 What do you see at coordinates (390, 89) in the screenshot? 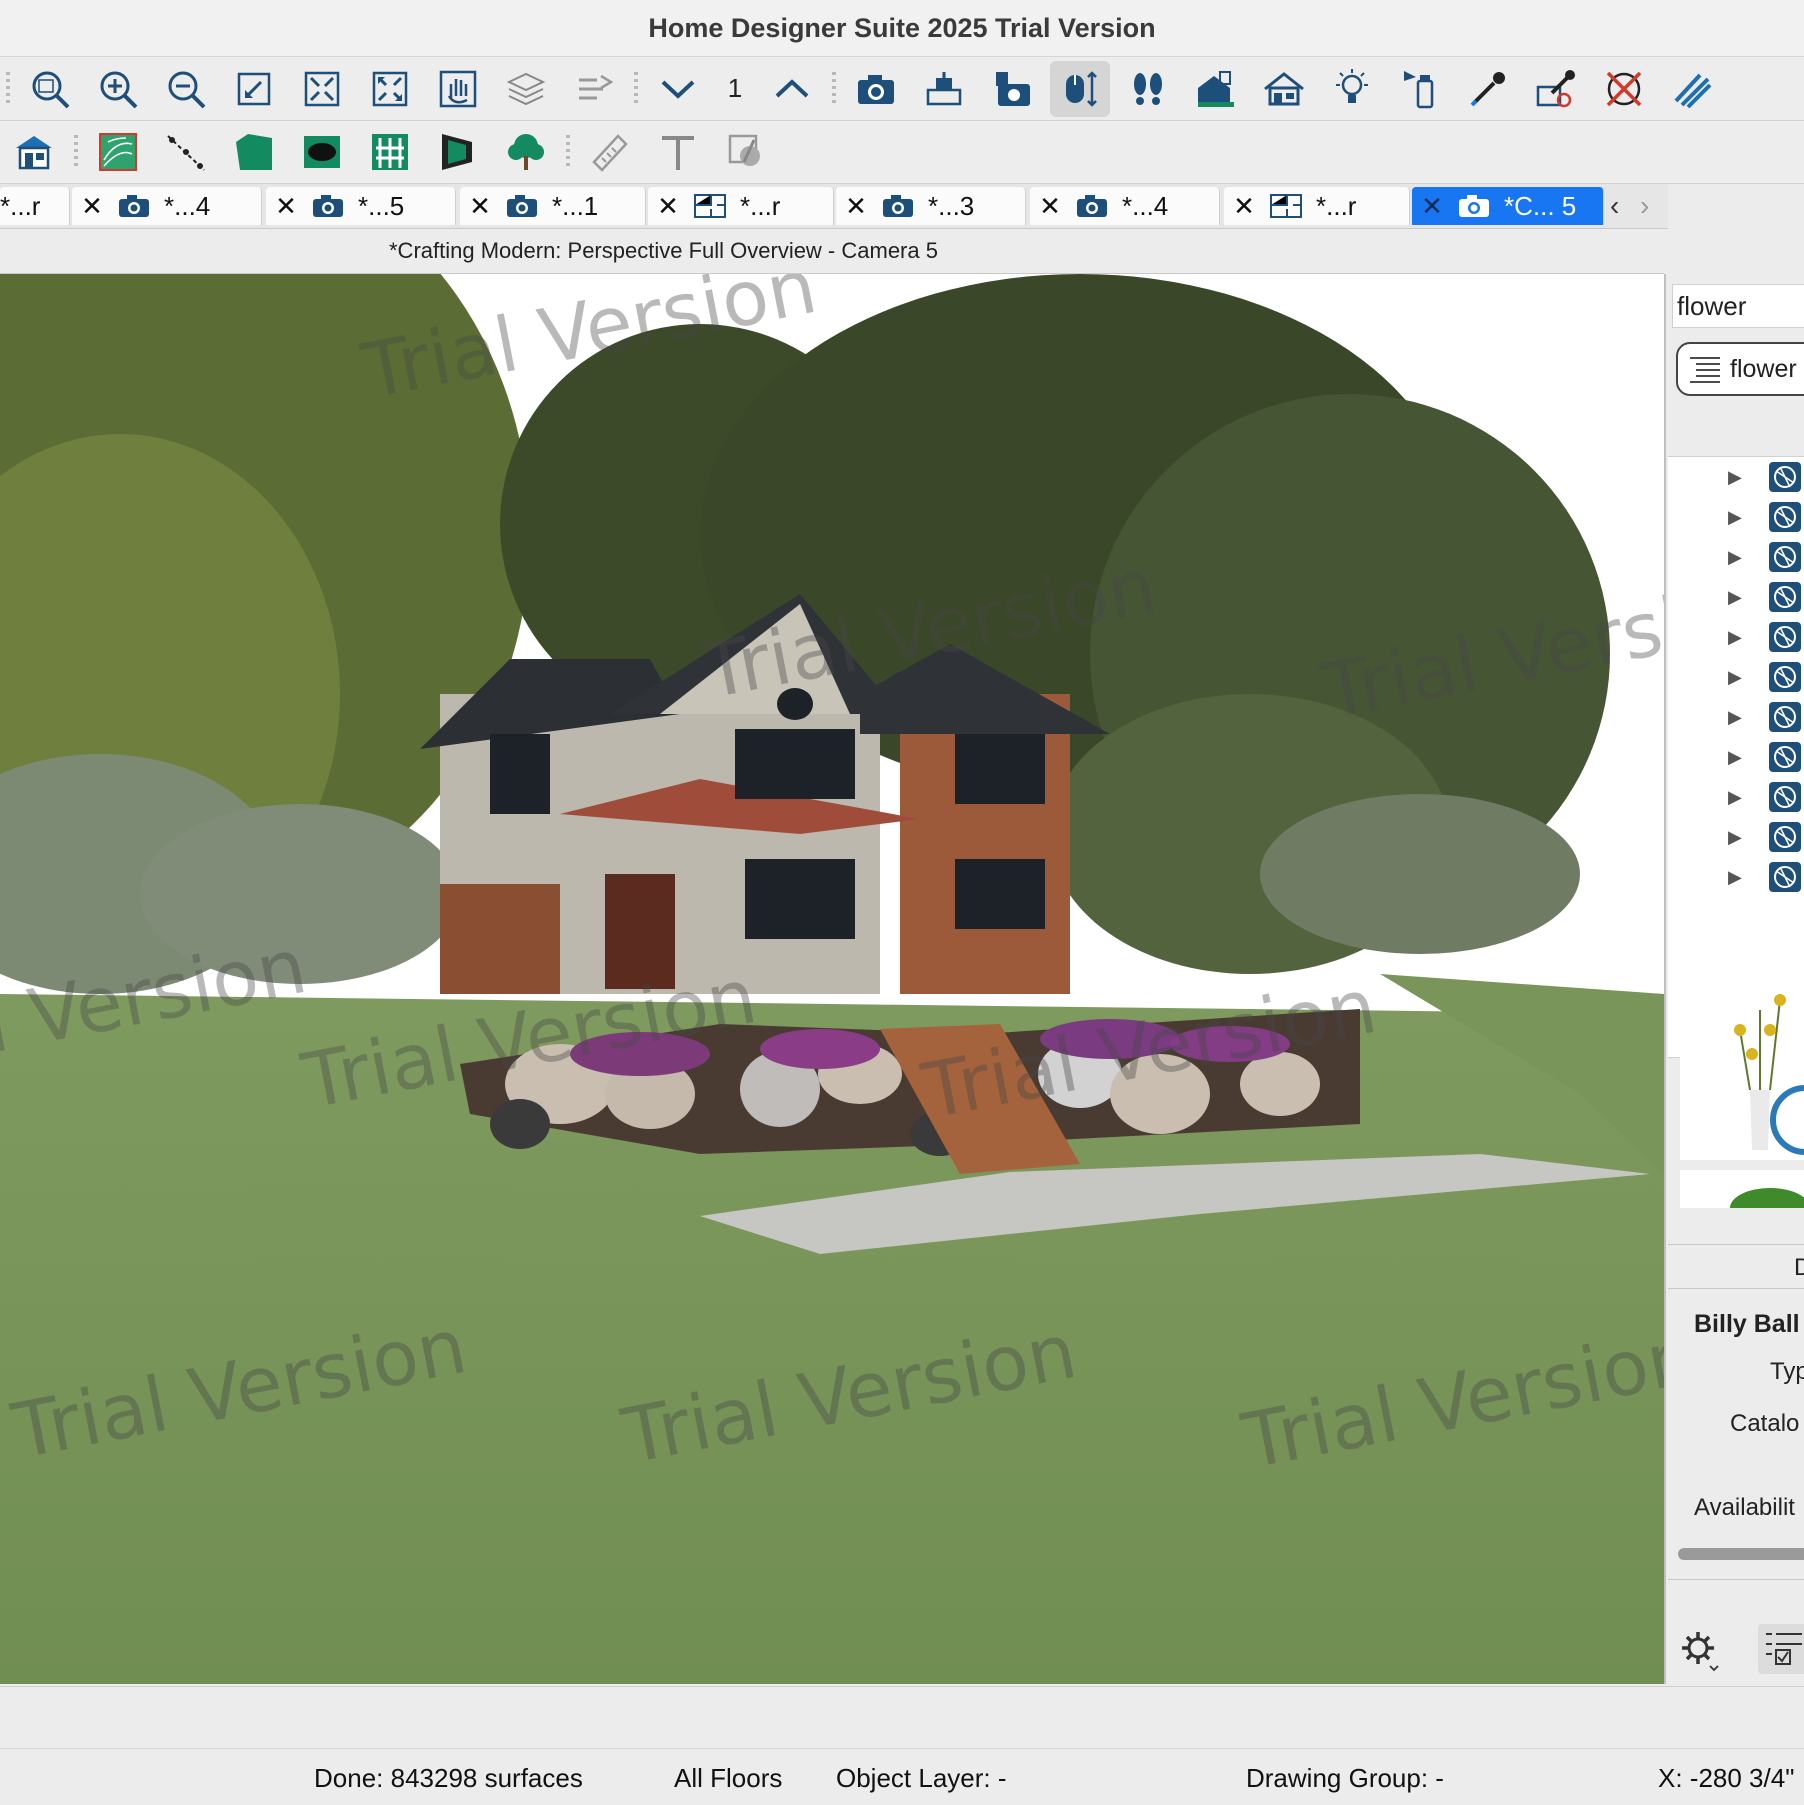
I see `fill-window-all-floors-icon` at bounding box center [390, 89].